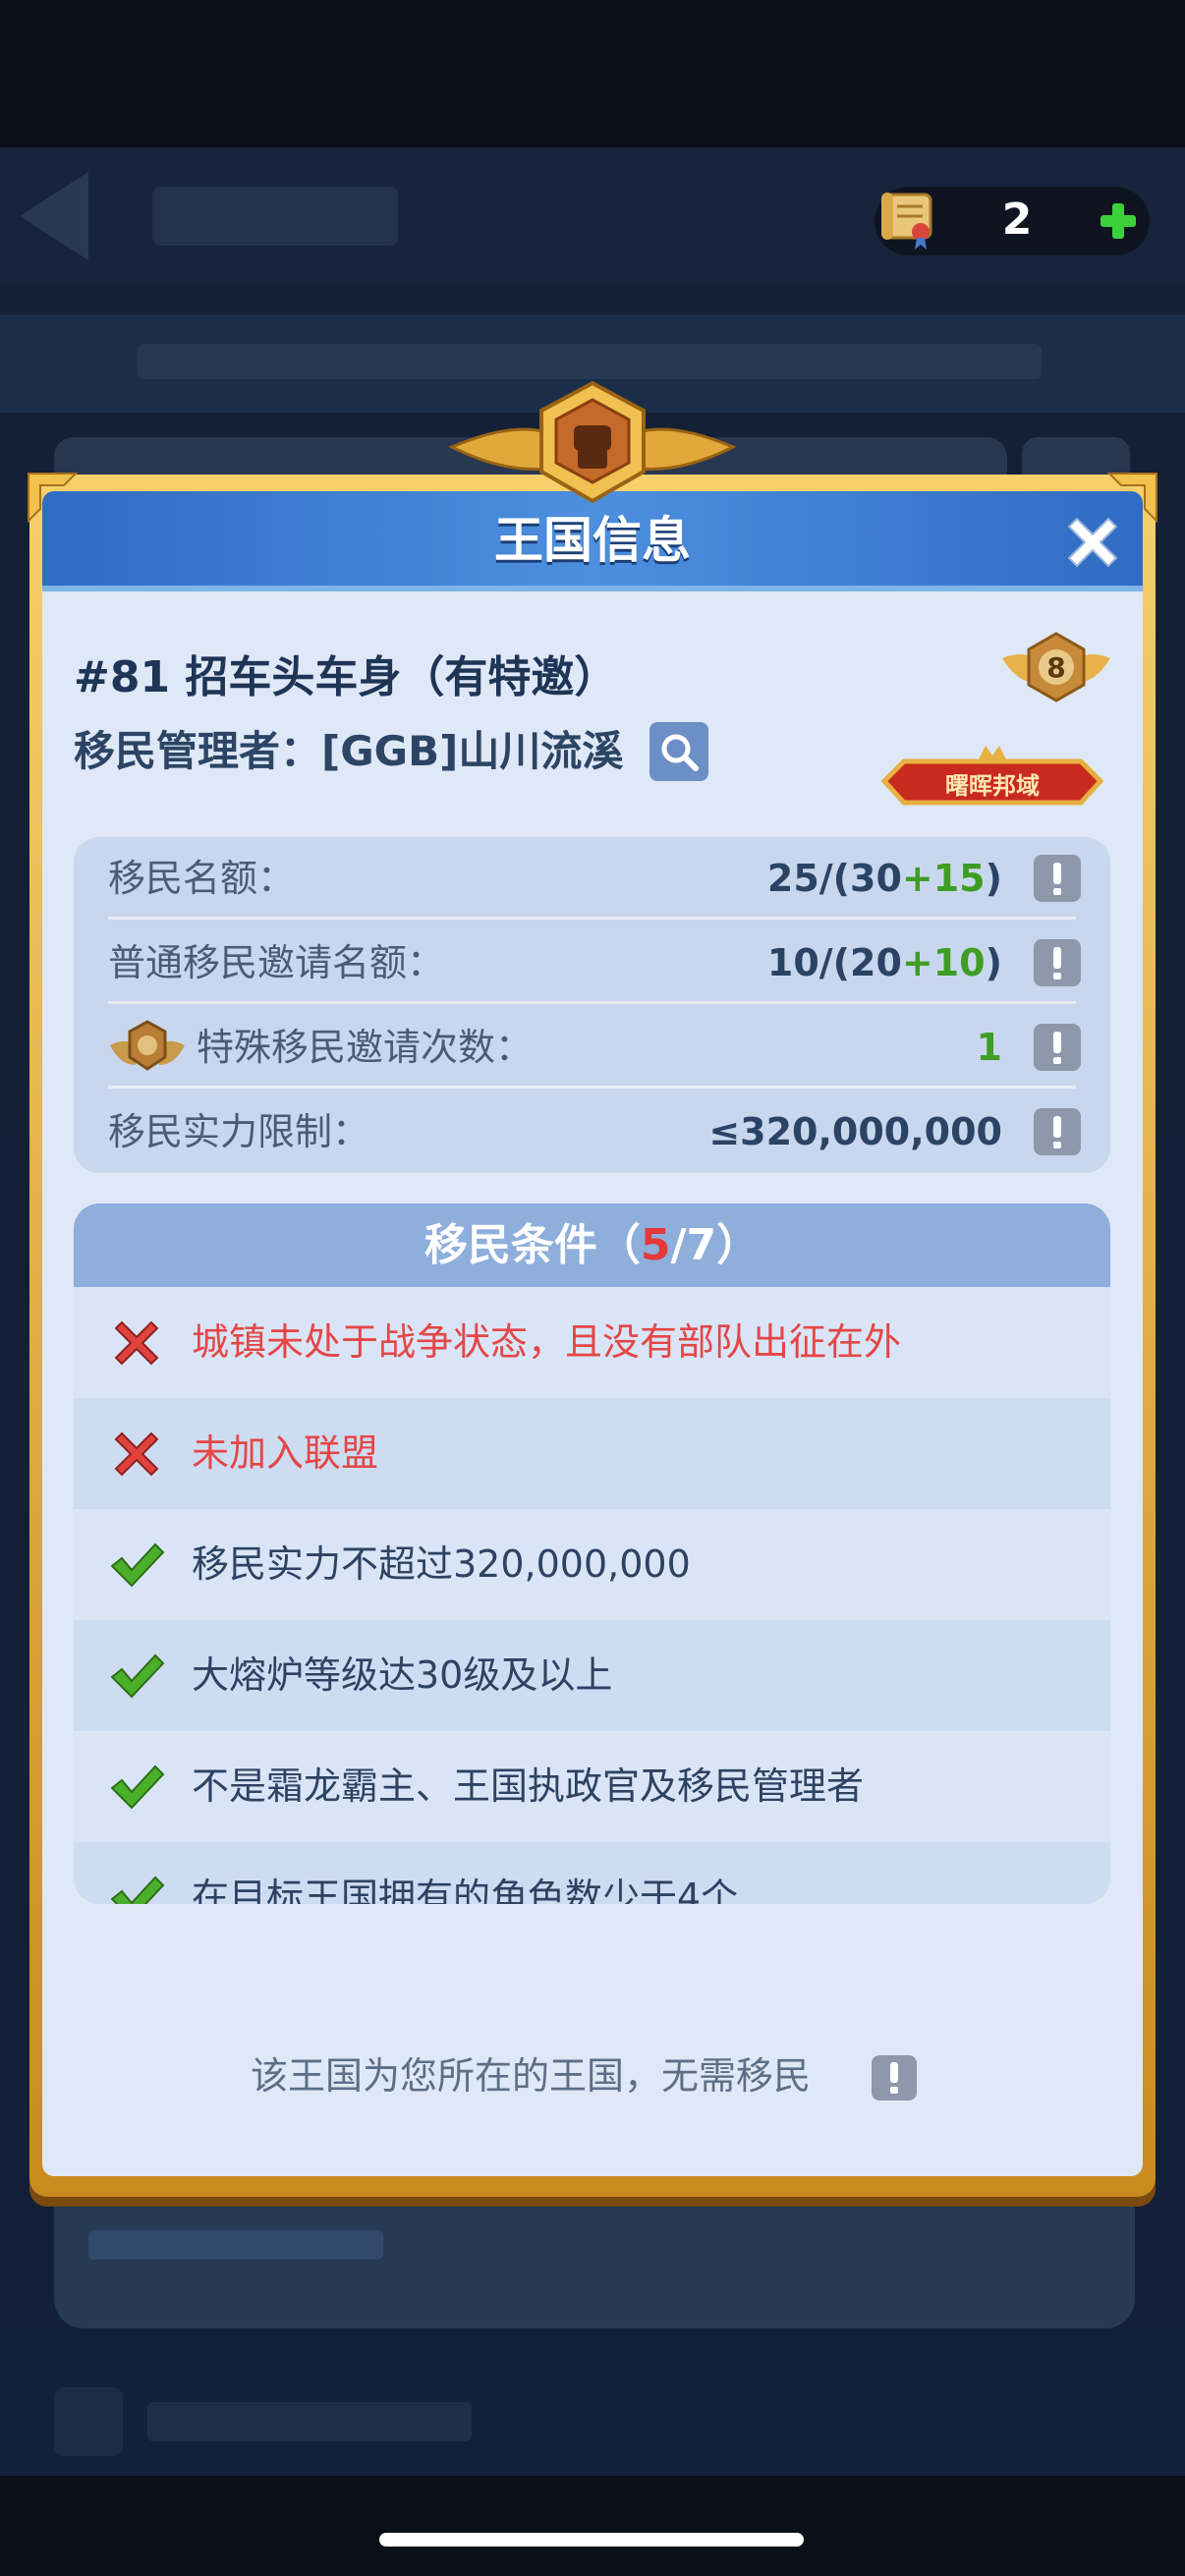 The image size is (1185, 2576). What do you see at coordinates (594, 1047) in the screenshot?
I see `info-row-special-invite: 特殊移民邀请次数： 1` at bounding box center [594, 1047].